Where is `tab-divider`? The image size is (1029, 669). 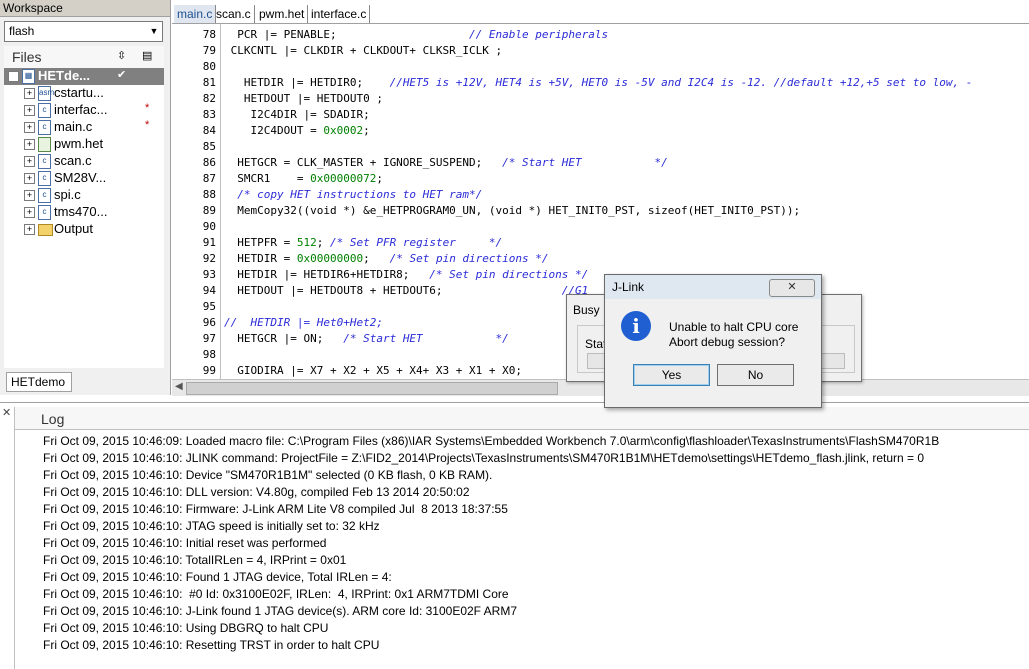 tab-divider is located at coordinates (600, 23).